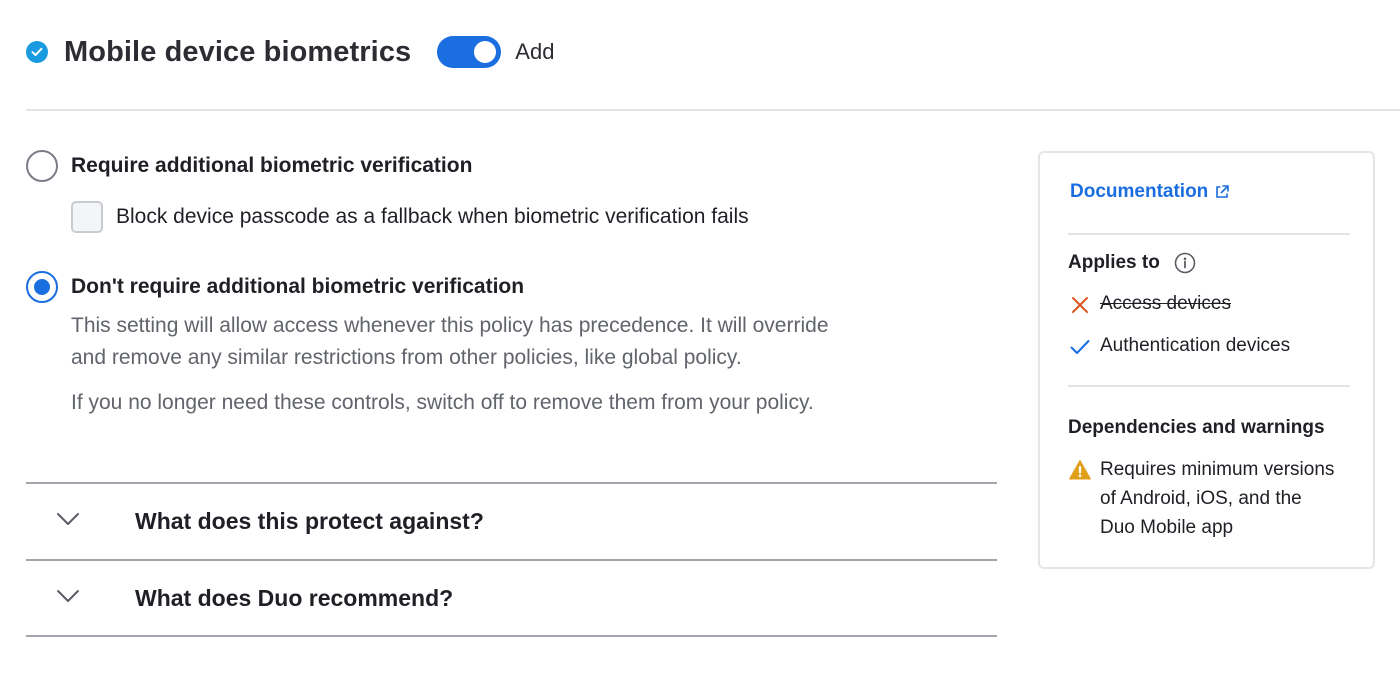  I want to click on page-title: Mobile device biometrics, so click(238, 51).